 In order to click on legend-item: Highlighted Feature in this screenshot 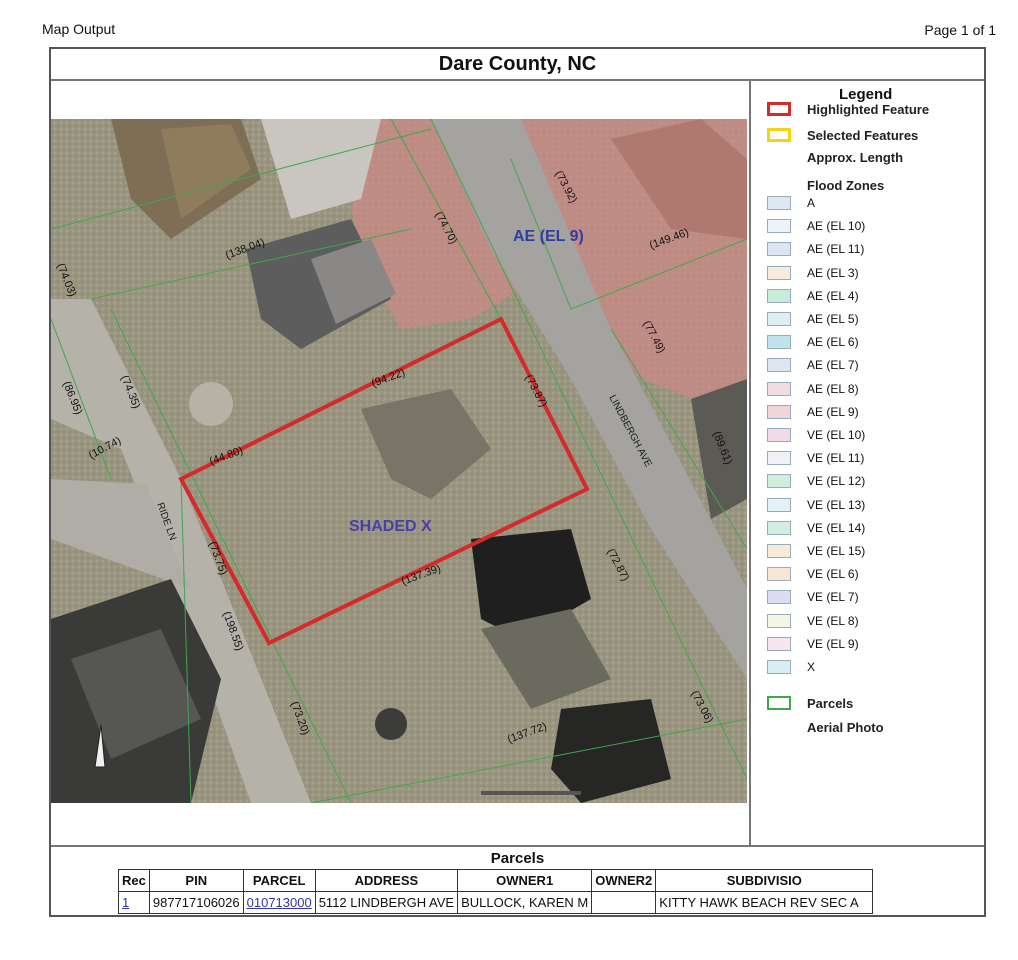, I will do `click(848, 109)`.